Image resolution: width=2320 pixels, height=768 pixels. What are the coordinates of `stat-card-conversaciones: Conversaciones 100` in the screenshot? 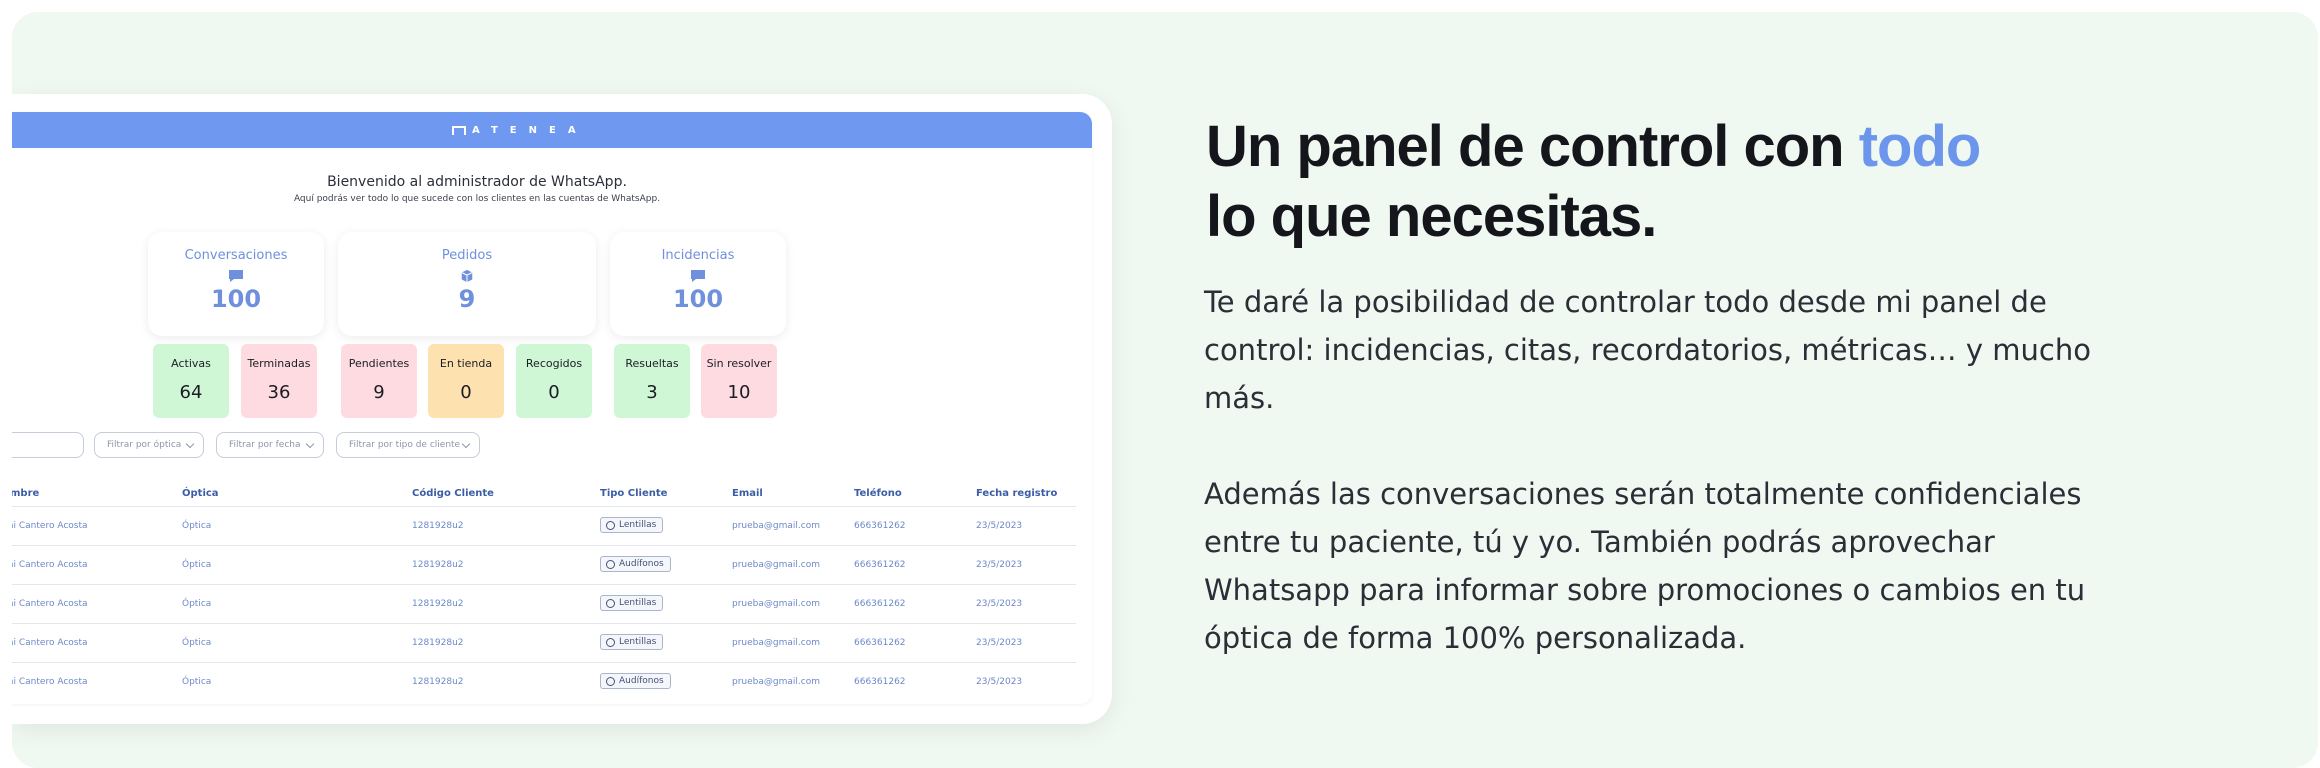 It's located at (236, 284).